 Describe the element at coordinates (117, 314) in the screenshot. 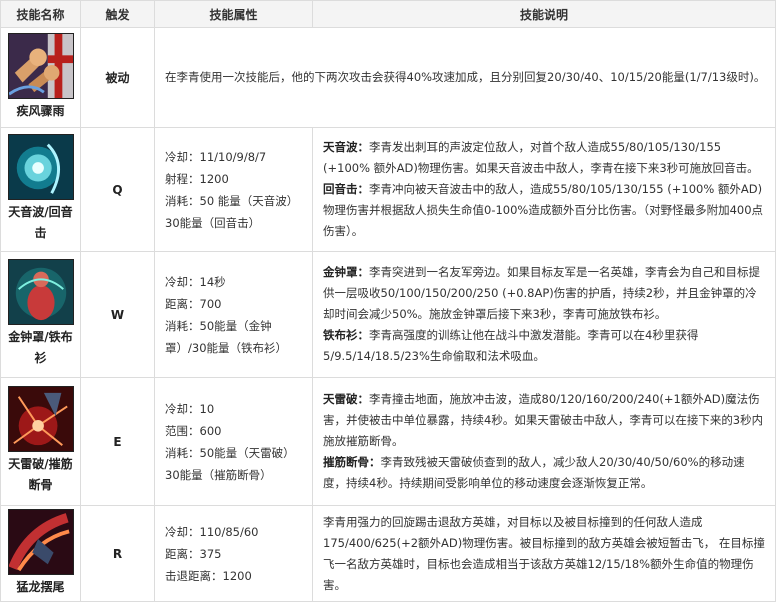

I see `trigger-w: W` at that location.